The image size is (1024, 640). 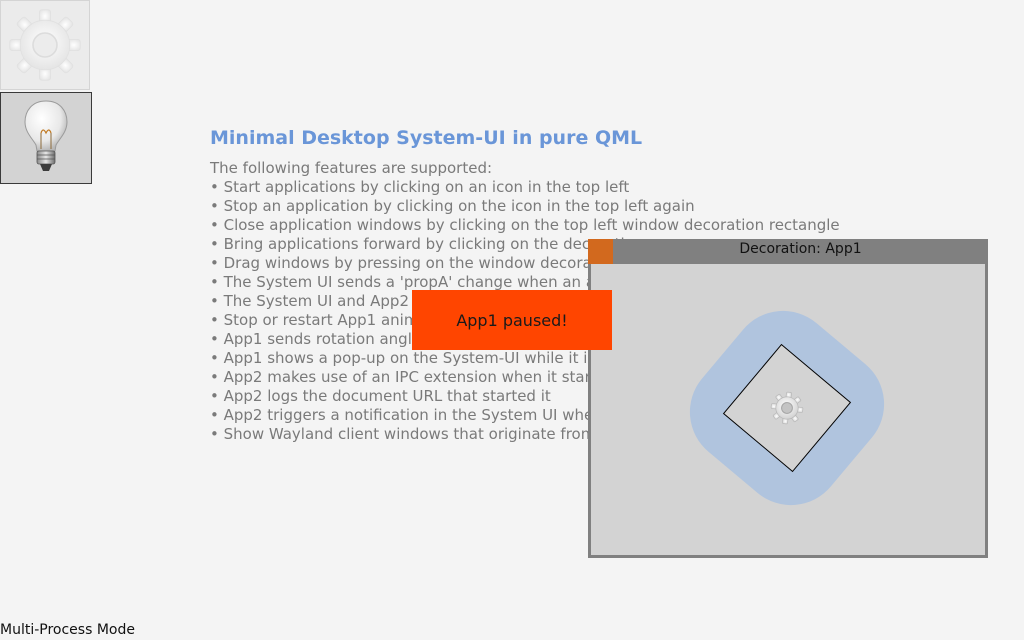 I want to click on gear-icon, so click(x=45, y=45).